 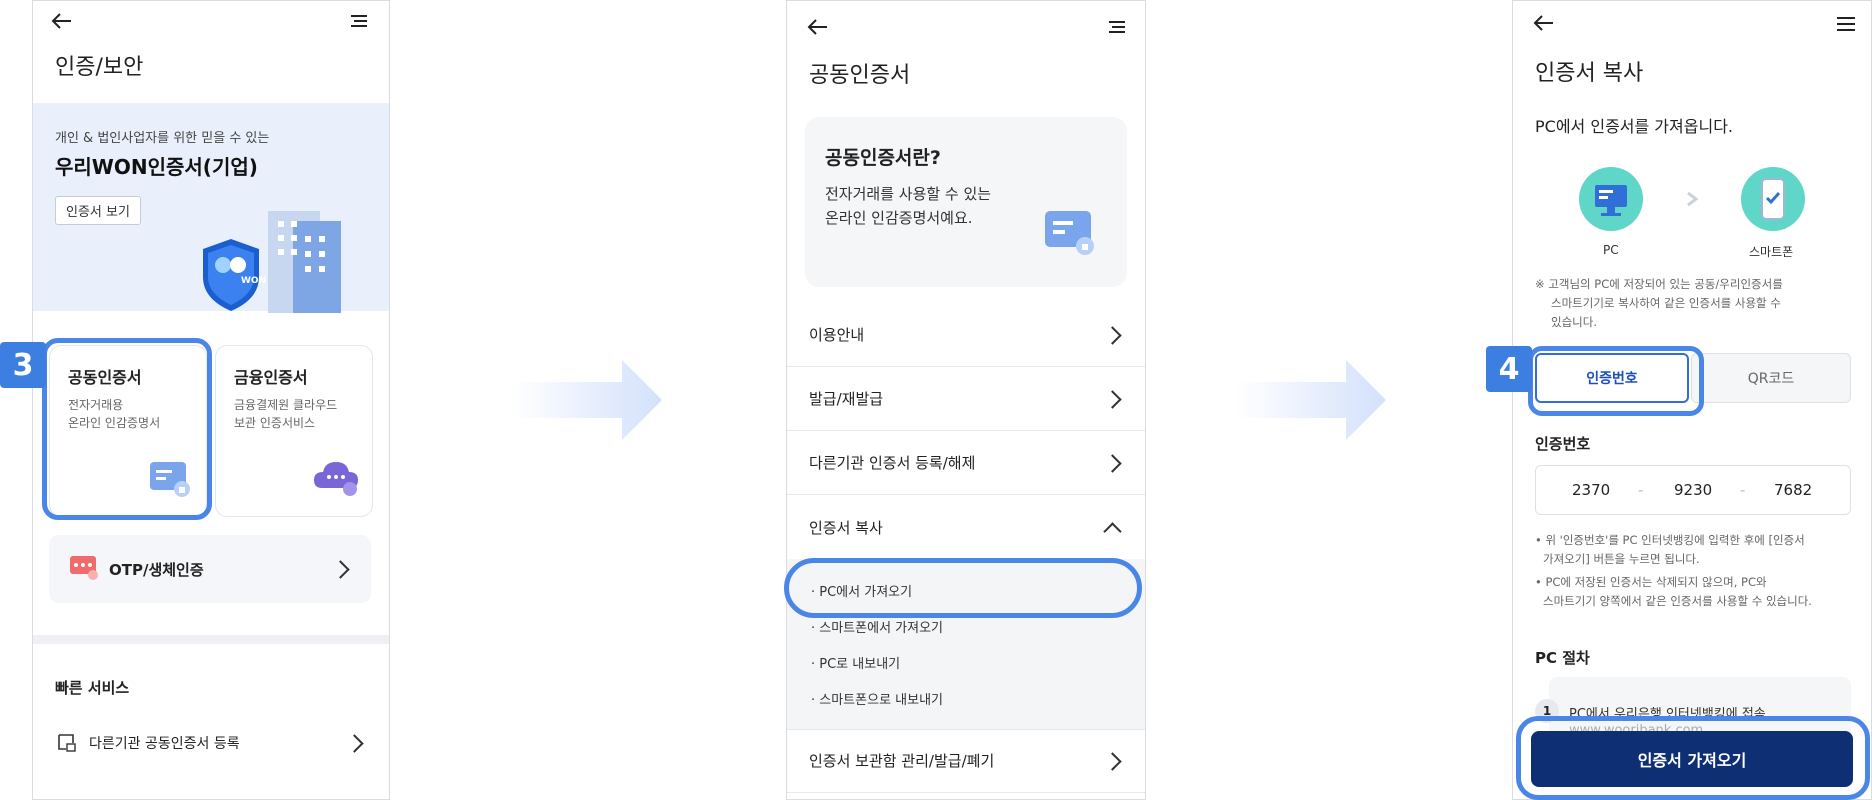 I want to click on info-text: 온라인 인감증명서예요., so click(x=899, y=218).